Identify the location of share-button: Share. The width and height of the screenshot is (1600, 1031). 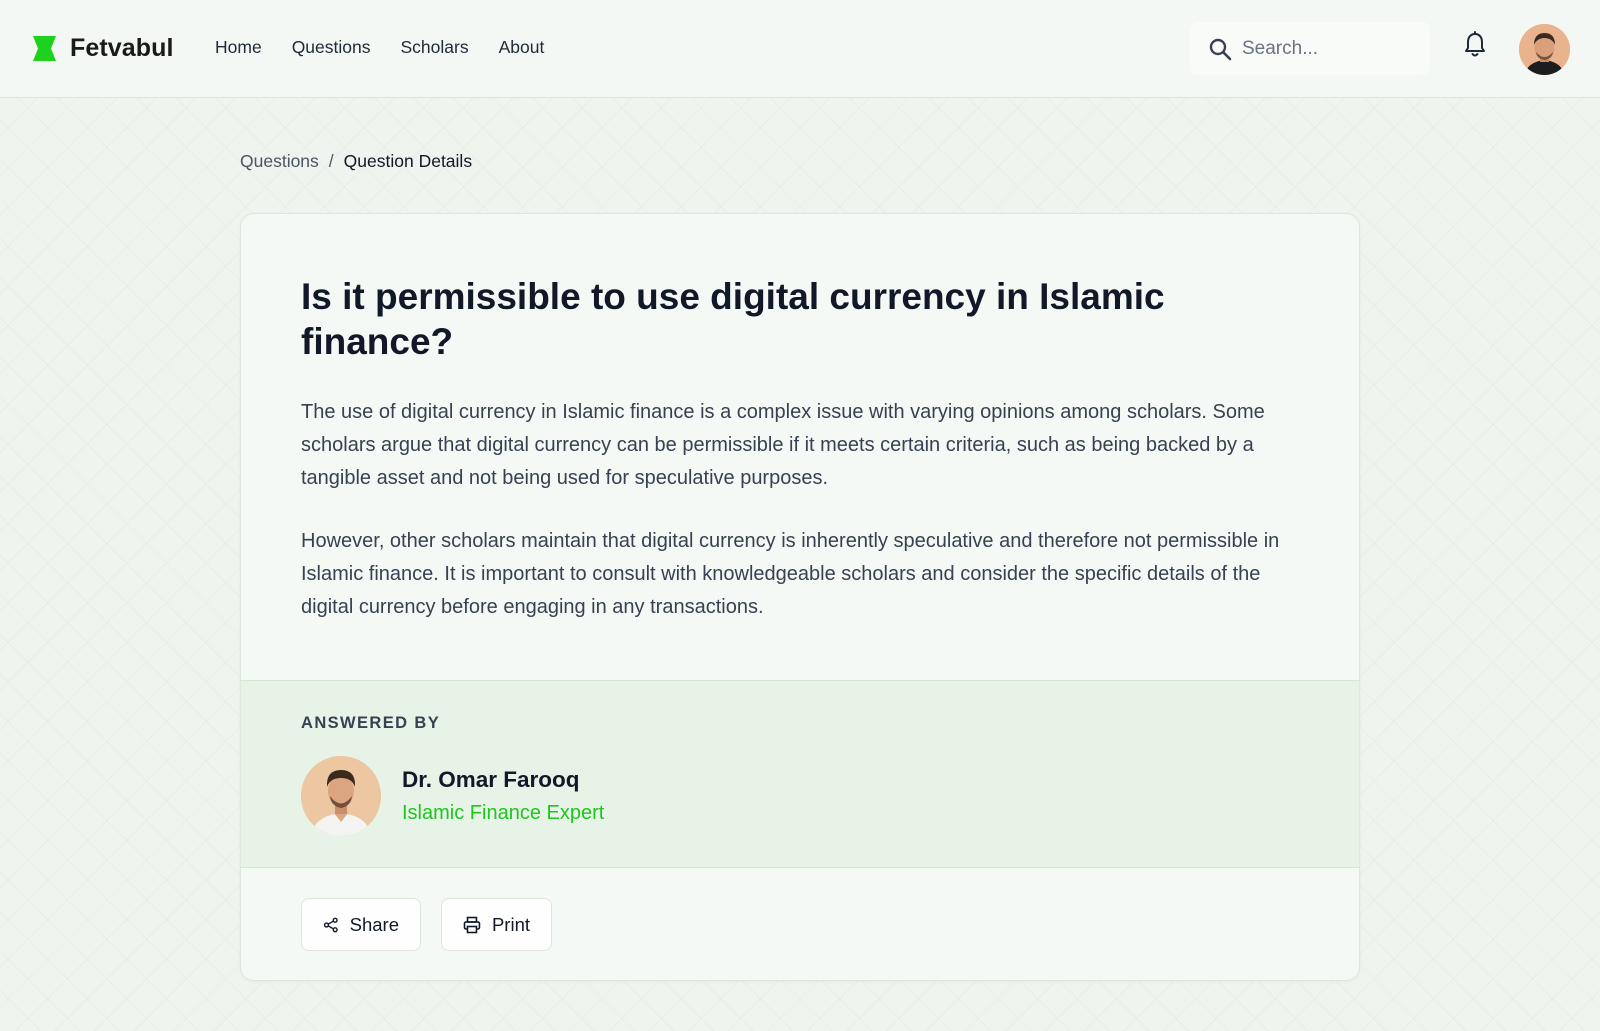
(361, 924).